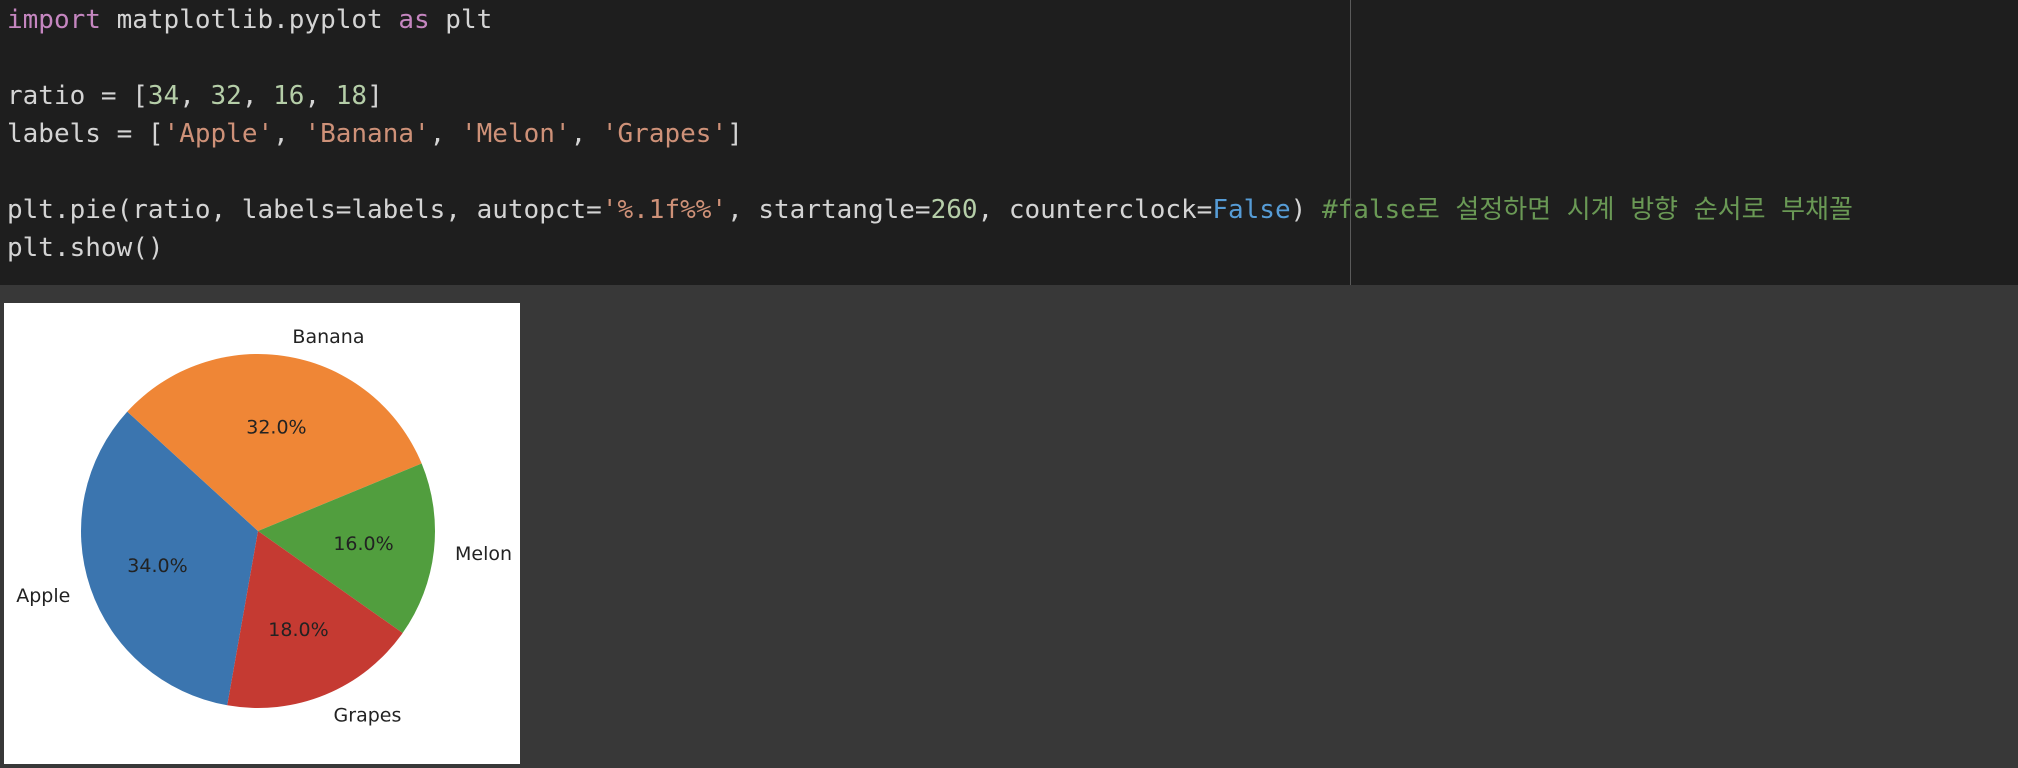 The width and height of the screenshot is (2018, 768). Describe the element at coordinates (298, 630) in the screenshot. I see `pie-percent-grapes: 18.0%` at that location.